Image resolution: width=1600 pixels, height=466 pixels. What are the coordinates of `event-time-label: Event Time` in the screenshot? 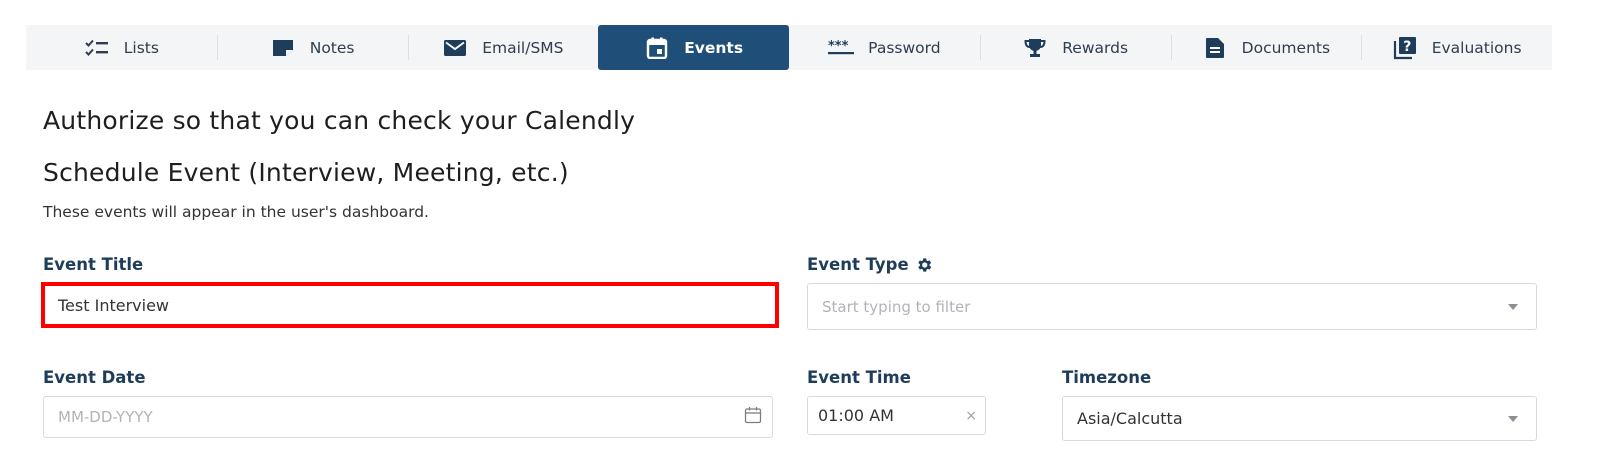 It's located at (859, 377).